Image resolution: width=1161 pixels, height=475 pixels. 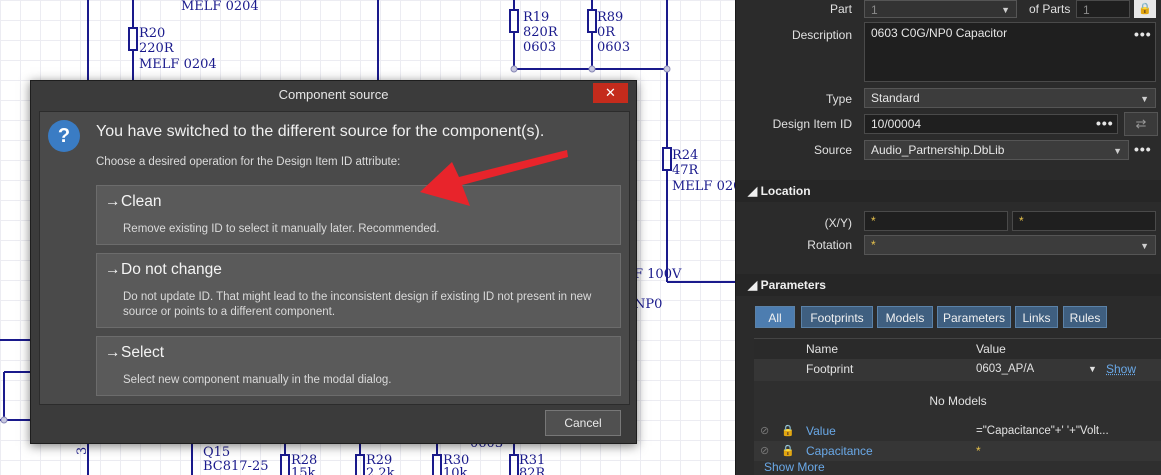 What do you see at coordinates (583, 423) in the screenshot?
I see `cancel-button: Cancel` at bounding box center [583, 423].